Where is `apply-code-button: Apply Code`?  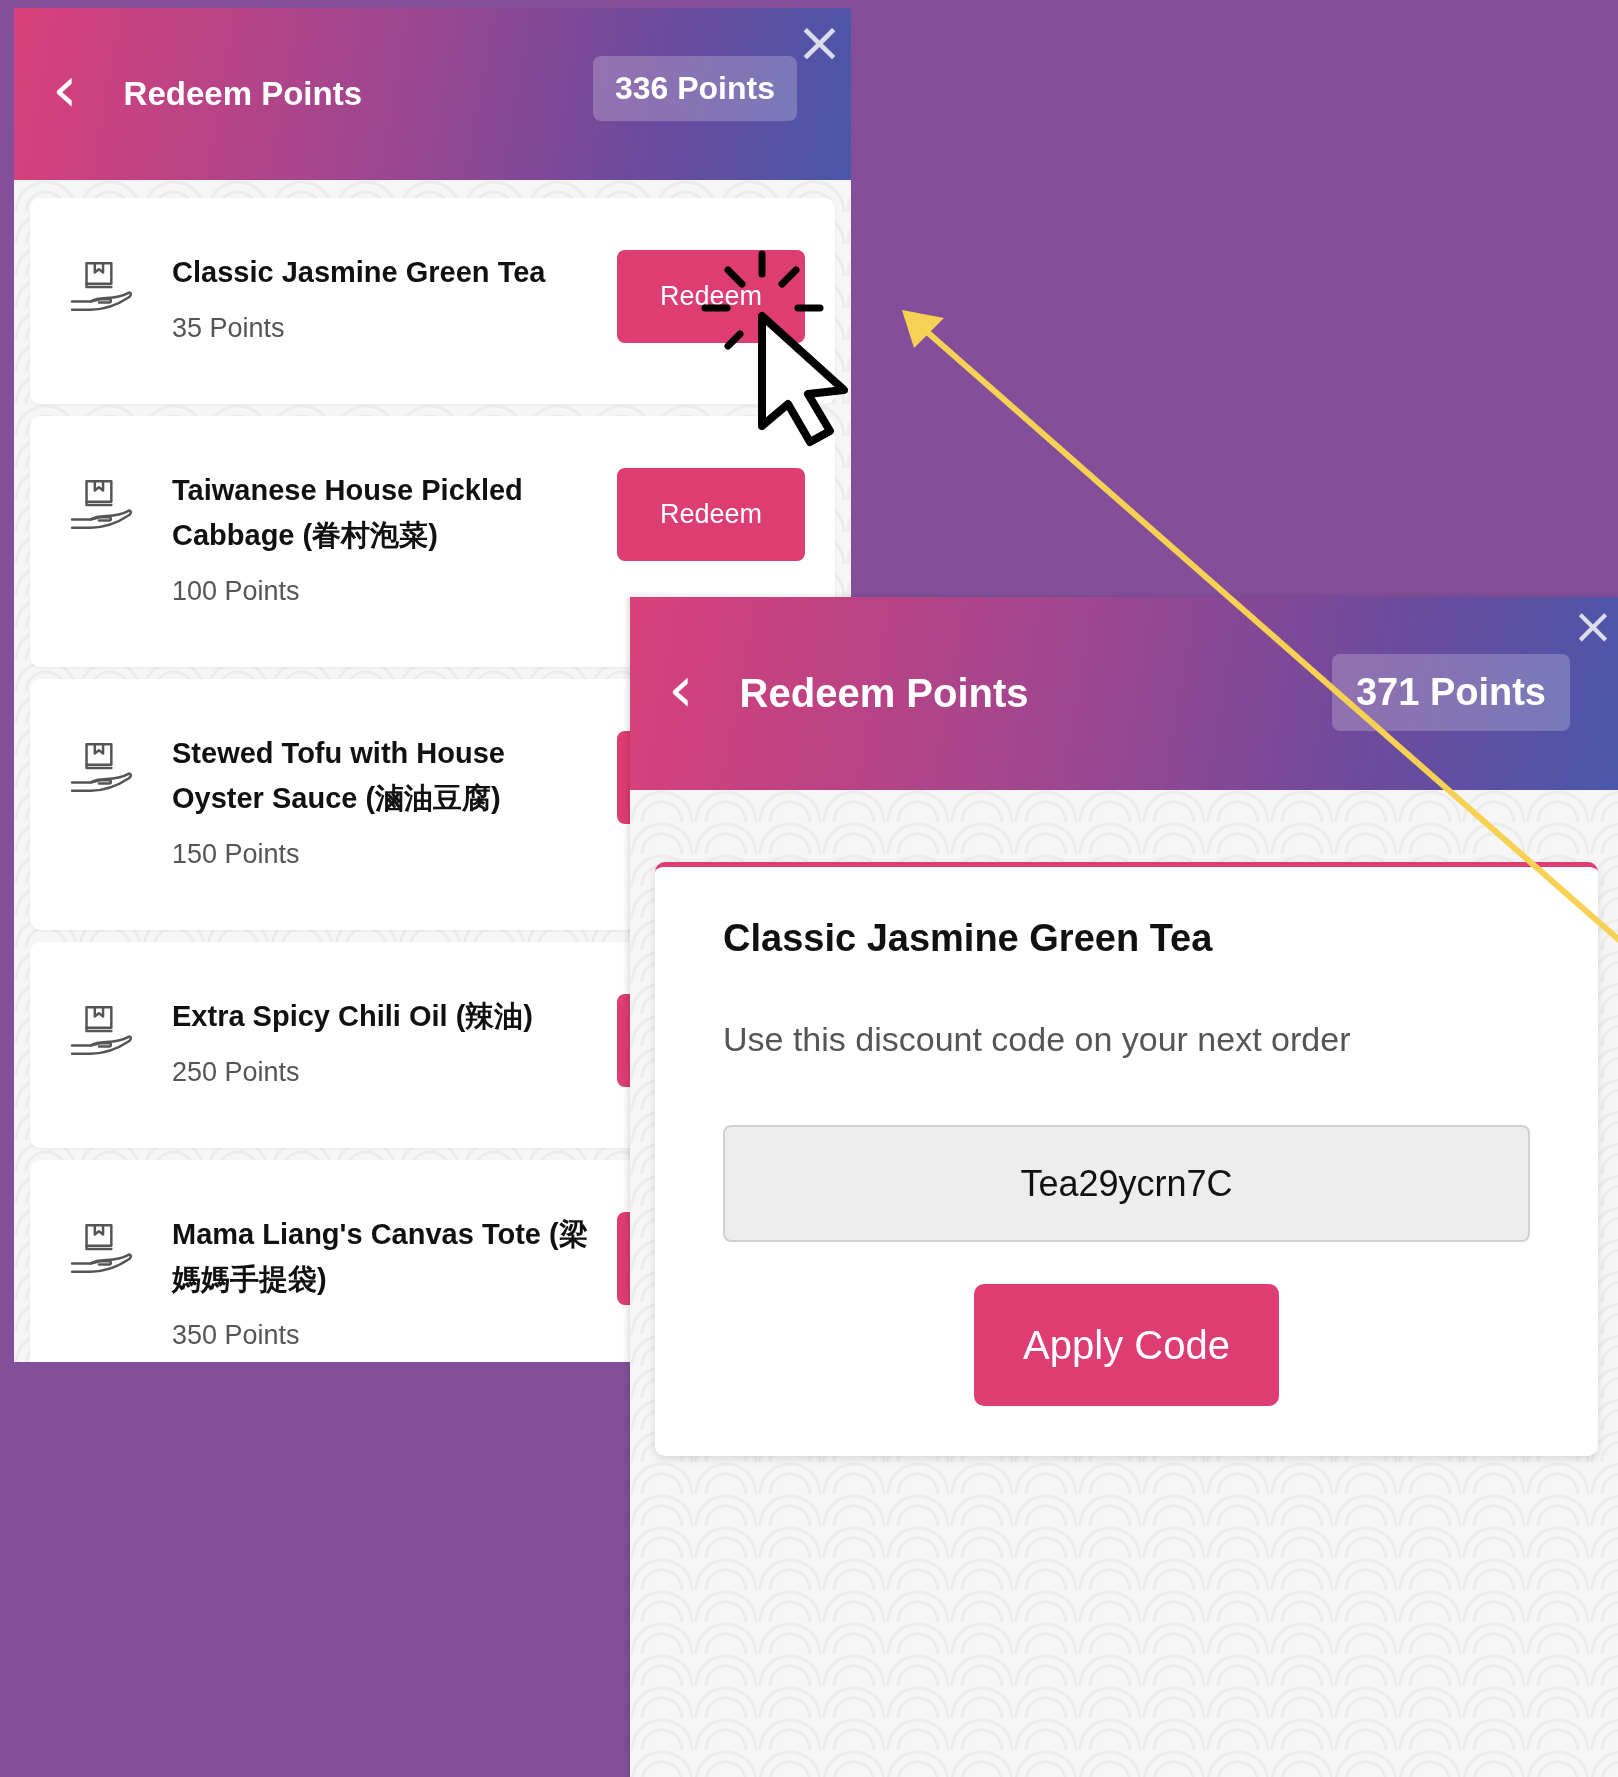
apply-code-button: Apply Code is located at coordinates (1126, 1345).